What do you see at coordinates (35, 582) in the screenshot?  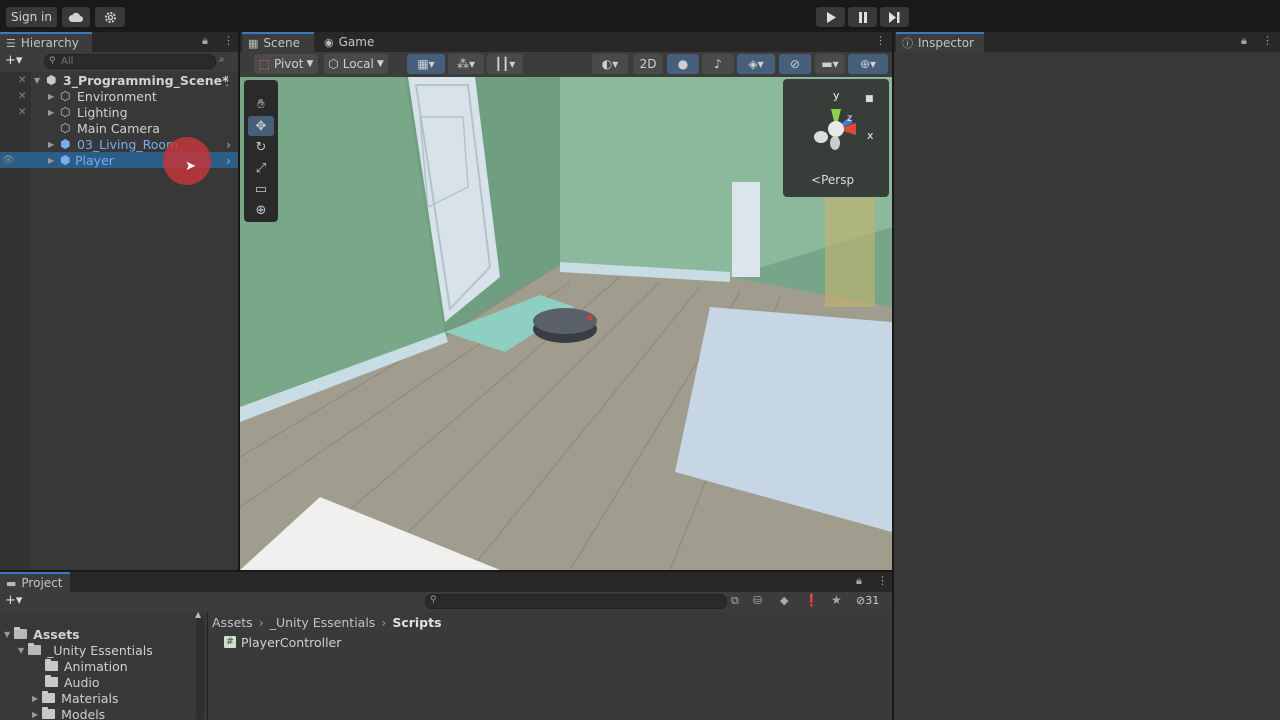 I see `tab-project: ▬ Project` at bounding box center [35, 582].